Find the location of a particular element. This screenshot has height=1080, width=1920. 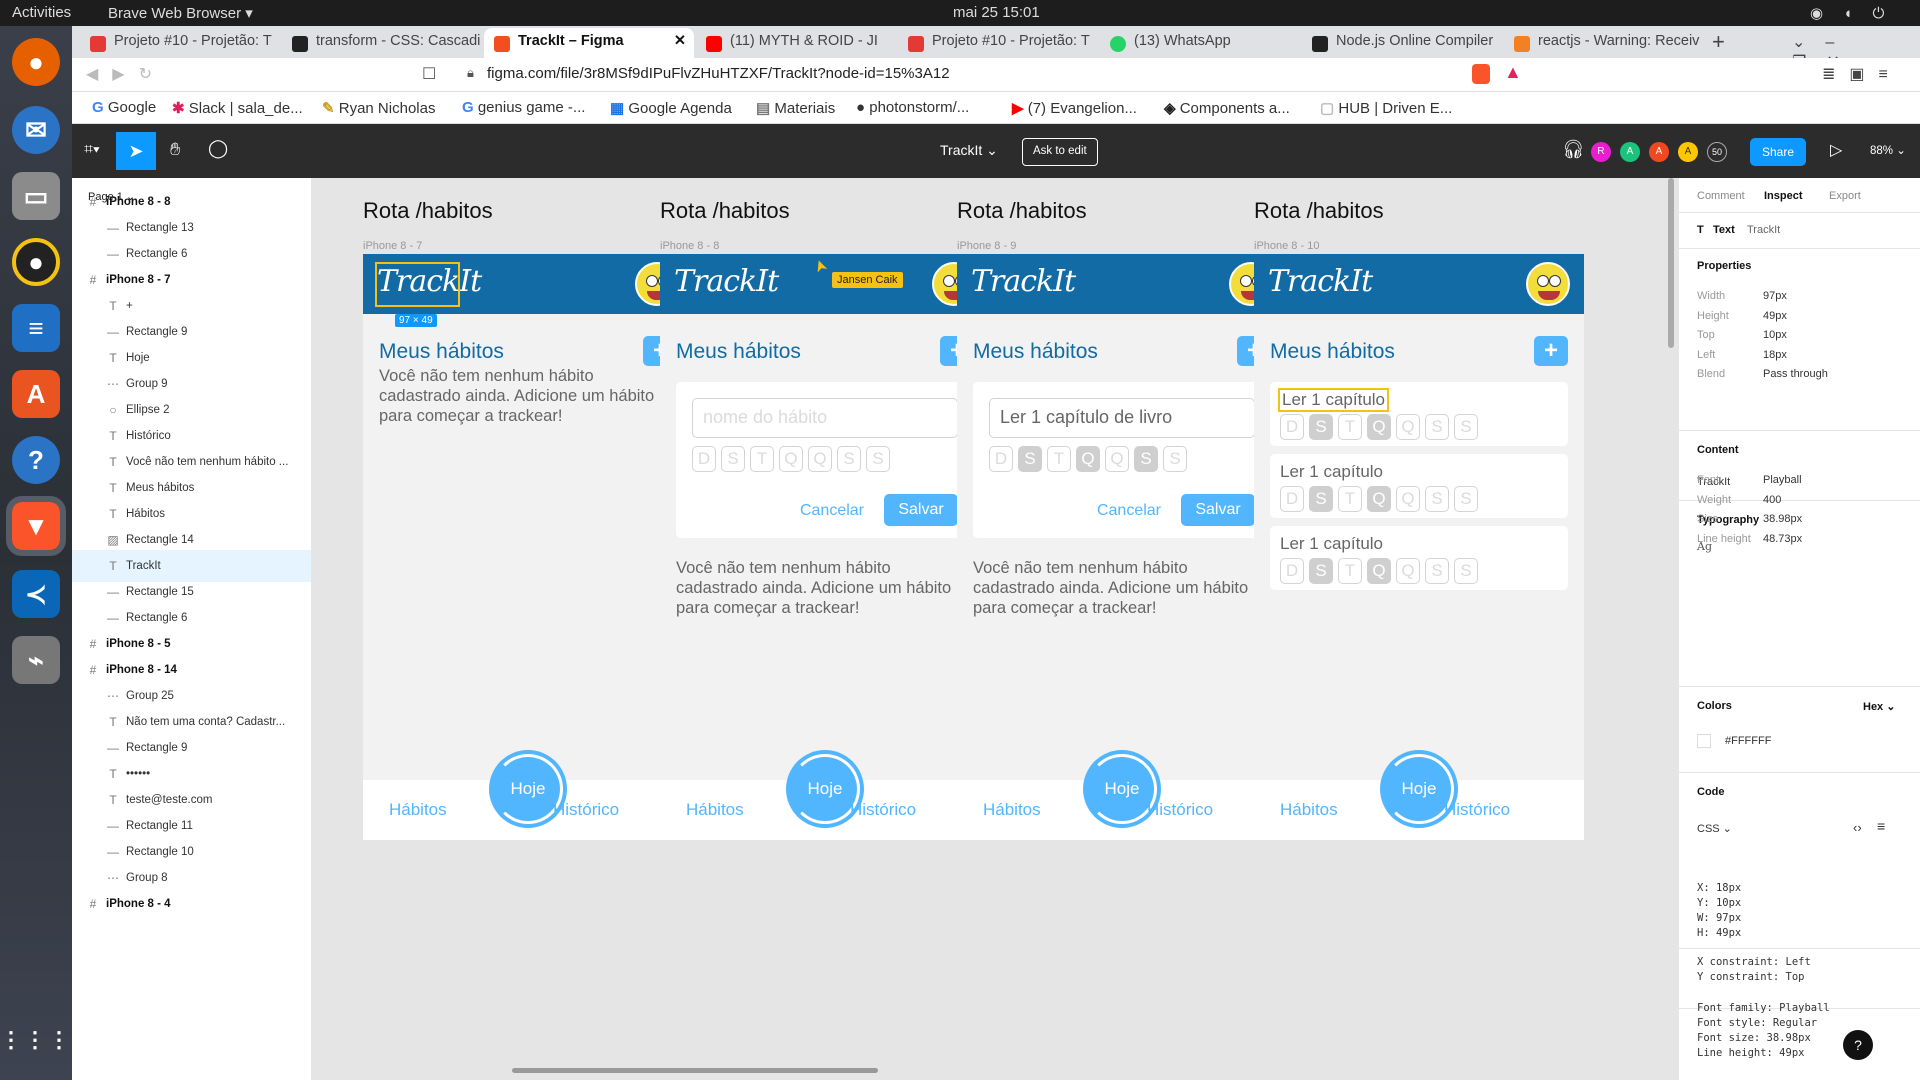

bookmark-item: ▦ Google Agenda is located at coordinates (671, 108).